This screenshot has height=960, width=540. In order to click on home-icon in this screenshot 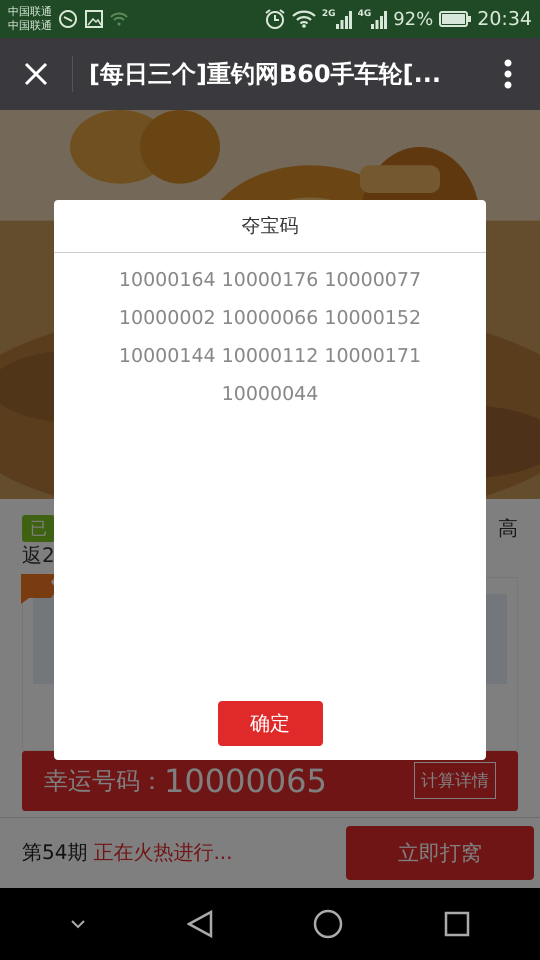, I will do `click(328, 924)`.